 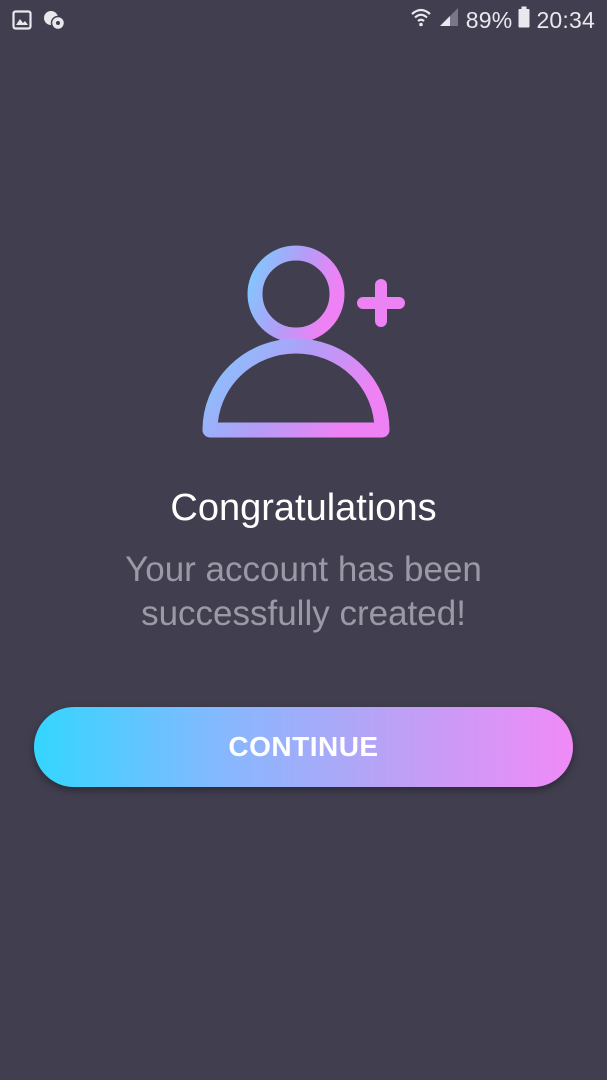 What do you see at coordinates (303, 508) in the screenshot?
I see `page-title: Congratulations` at bounding box center [303, 508].